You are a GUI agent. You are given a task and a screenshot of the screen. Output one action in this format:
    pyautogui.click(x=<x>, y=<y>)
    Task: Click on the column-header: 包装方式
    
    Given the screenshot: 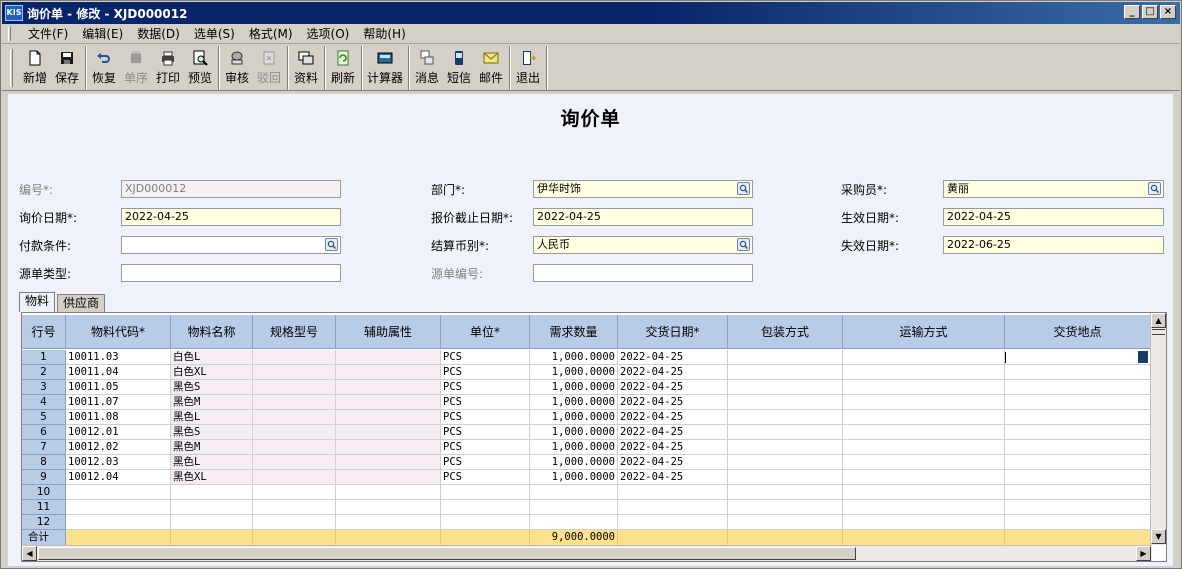 What is the action you would take?
    pyautogui.click(x=785, y=332)
    